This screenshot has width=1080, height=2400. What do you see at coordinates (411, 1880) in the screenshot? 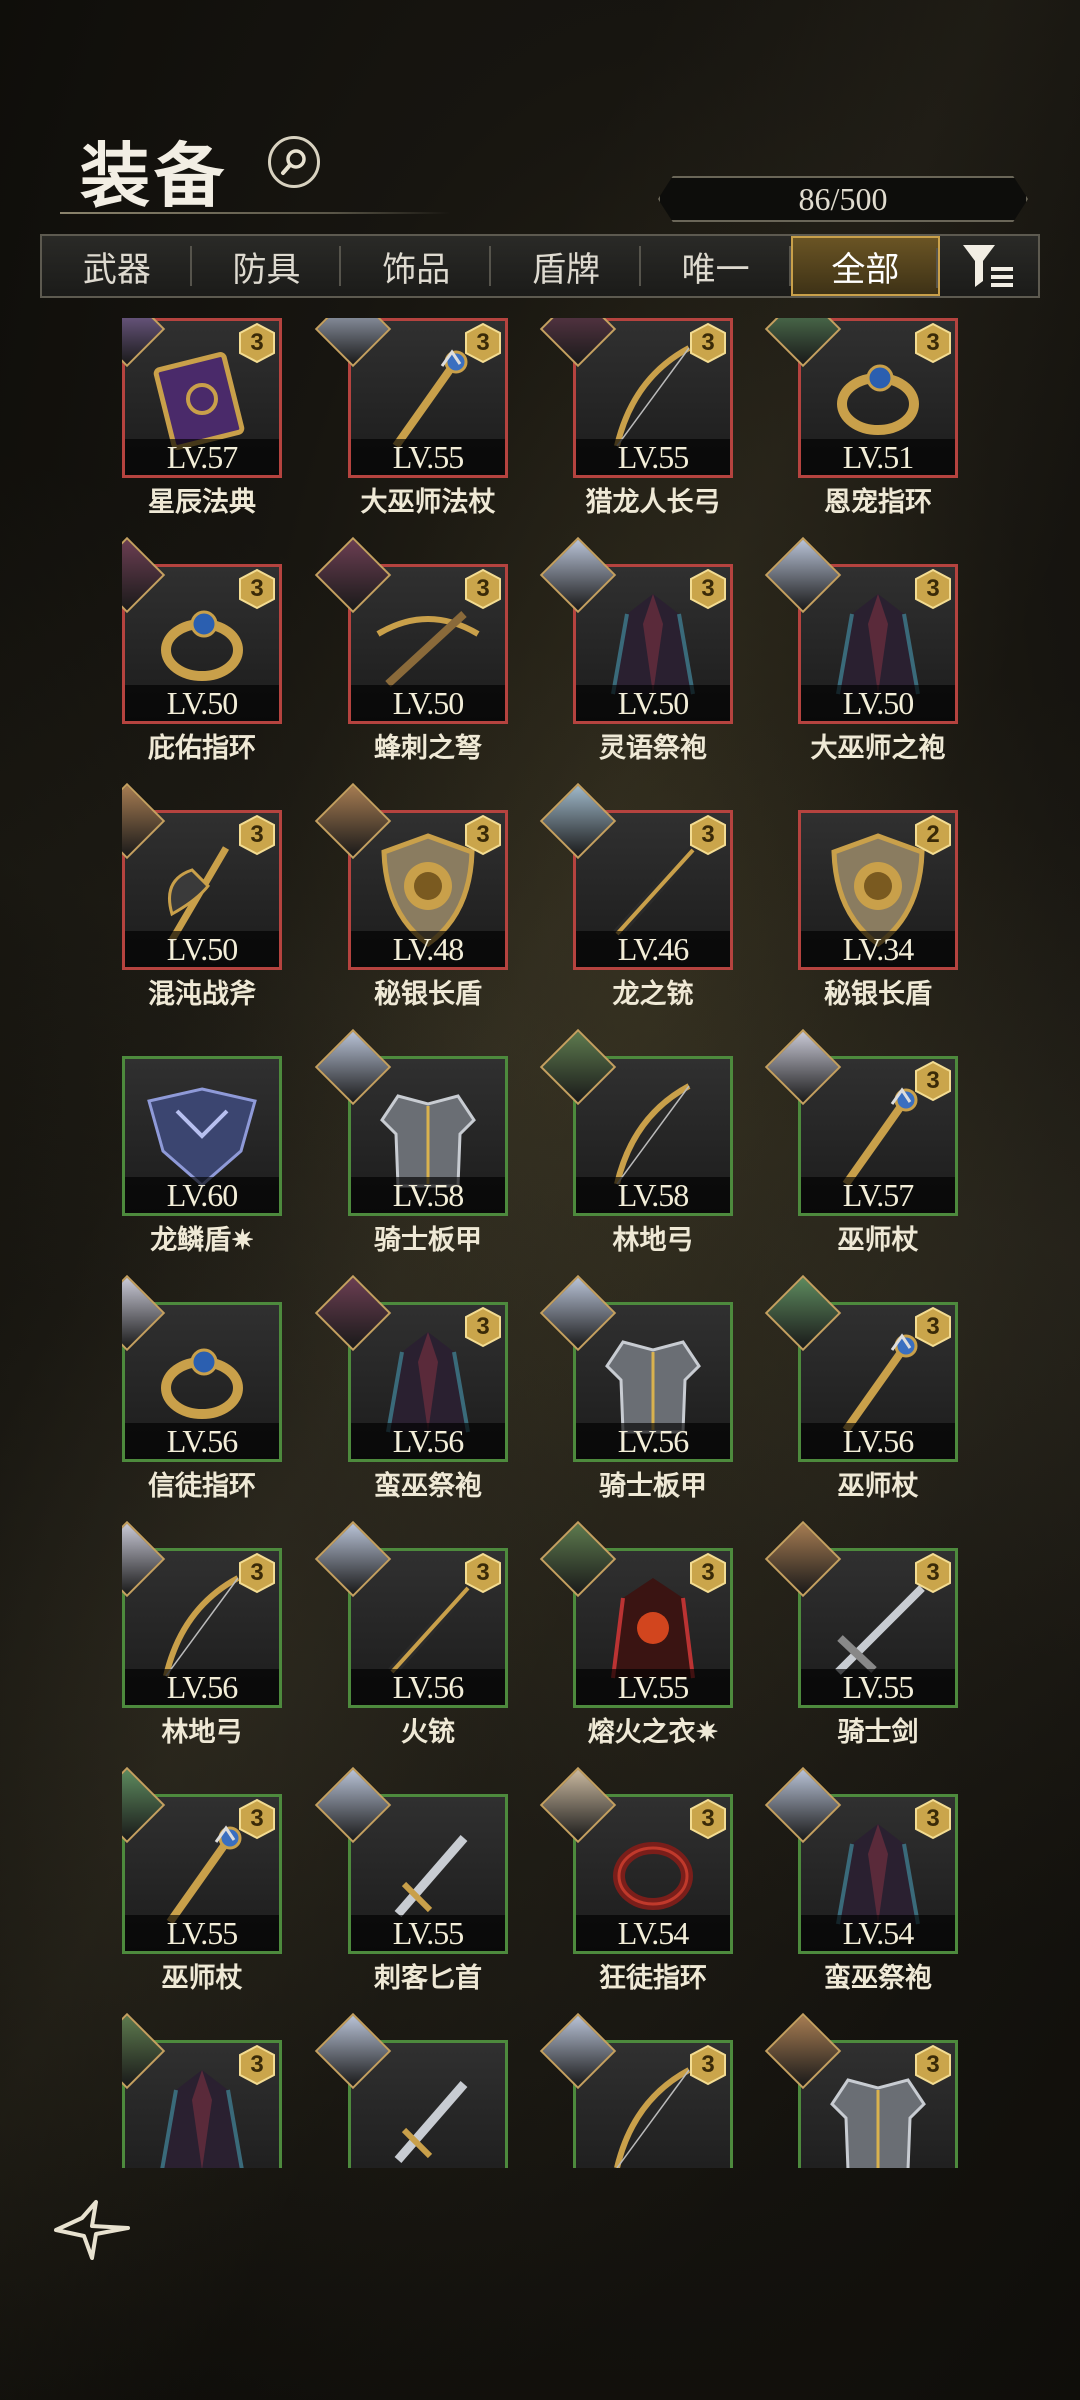
I see `equipment-item: LV.55 刺客匕首` at bounding box center [411, 1880].